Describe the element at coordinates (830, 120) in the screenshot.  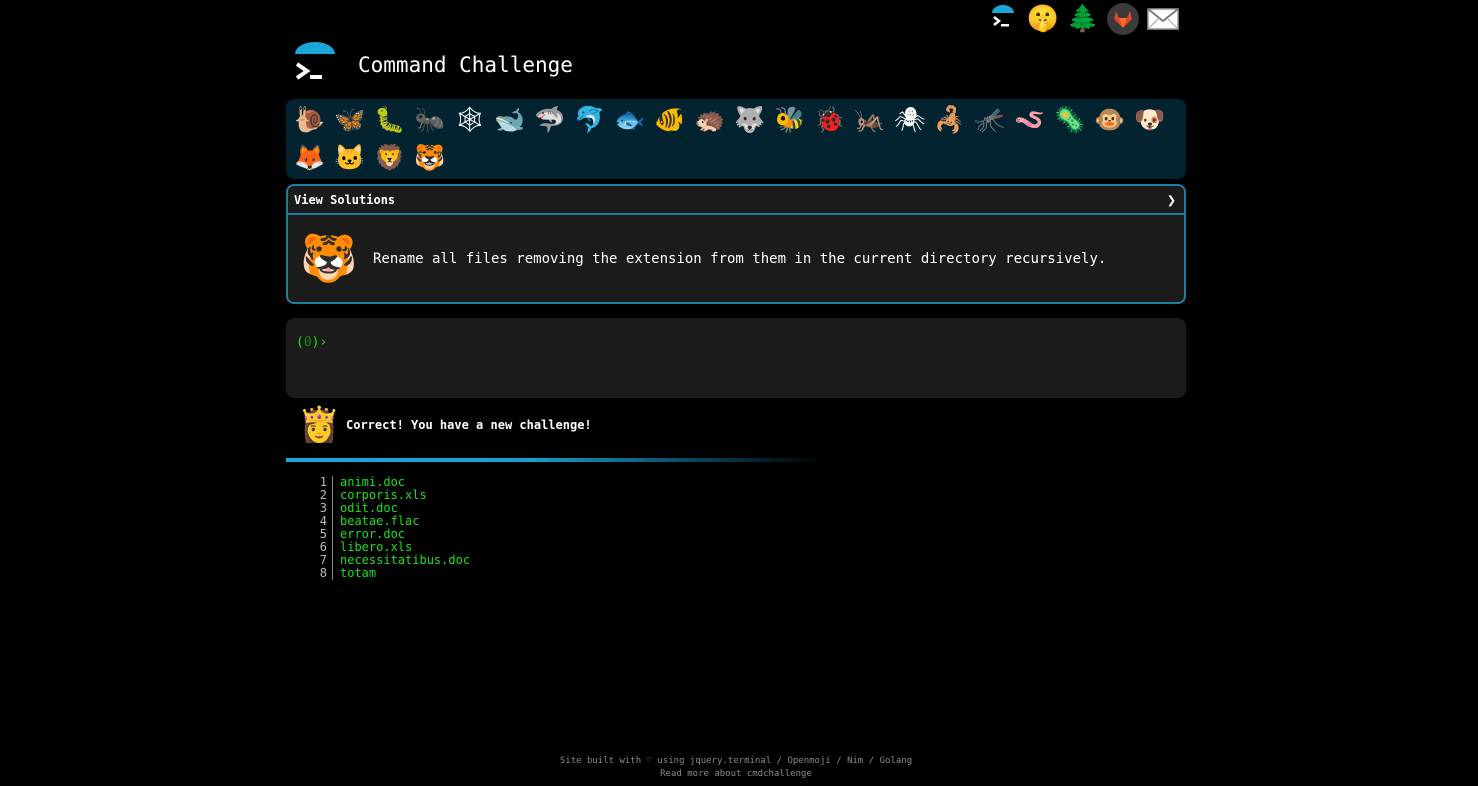
I see `challenge-emoji-icon: 🐞` at that location.